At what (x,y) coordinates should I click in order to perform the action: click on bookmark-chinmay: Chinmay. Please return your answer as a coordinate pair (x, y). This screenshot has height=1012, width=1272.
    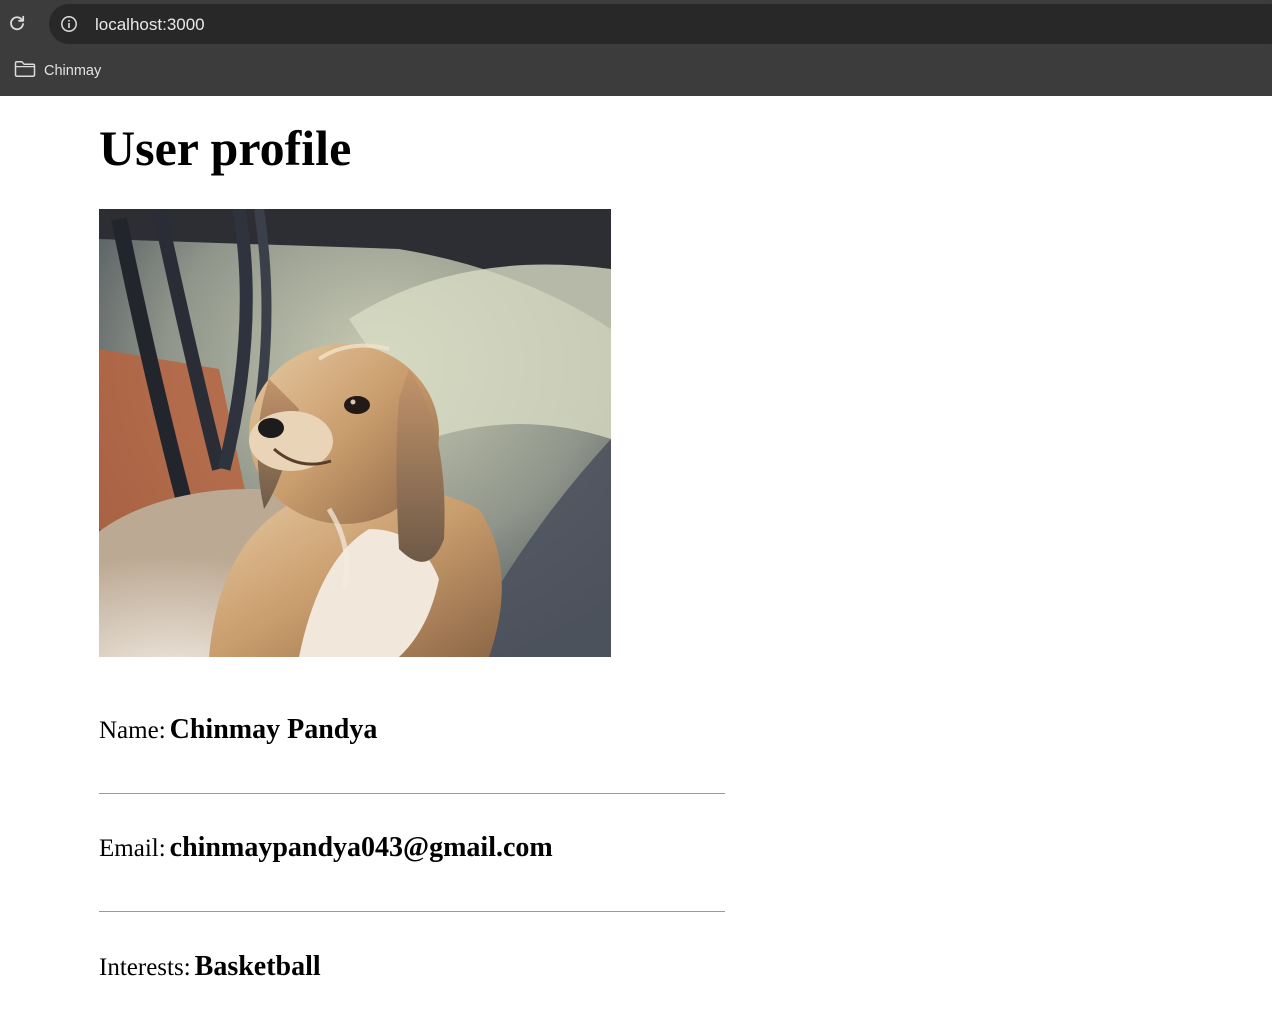
    Looking at the image, I should click on (58, 71).